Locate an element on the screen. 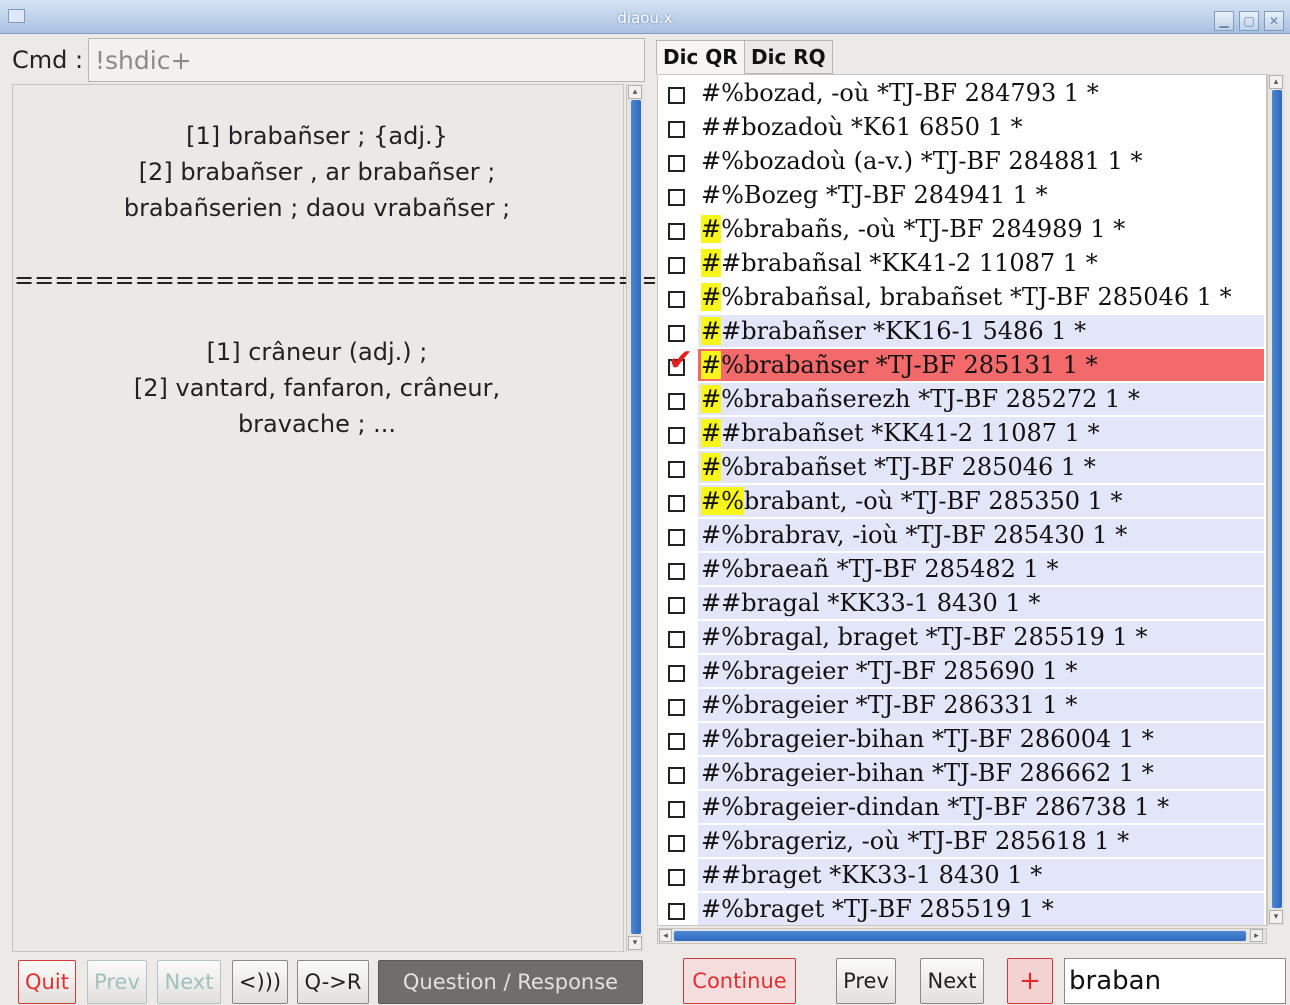 Image resolution: width=1290 pixels, height=1005 pixels. list-item: #%braget *TJ-BF 285519 1 * is located at coordinates (961, 909).